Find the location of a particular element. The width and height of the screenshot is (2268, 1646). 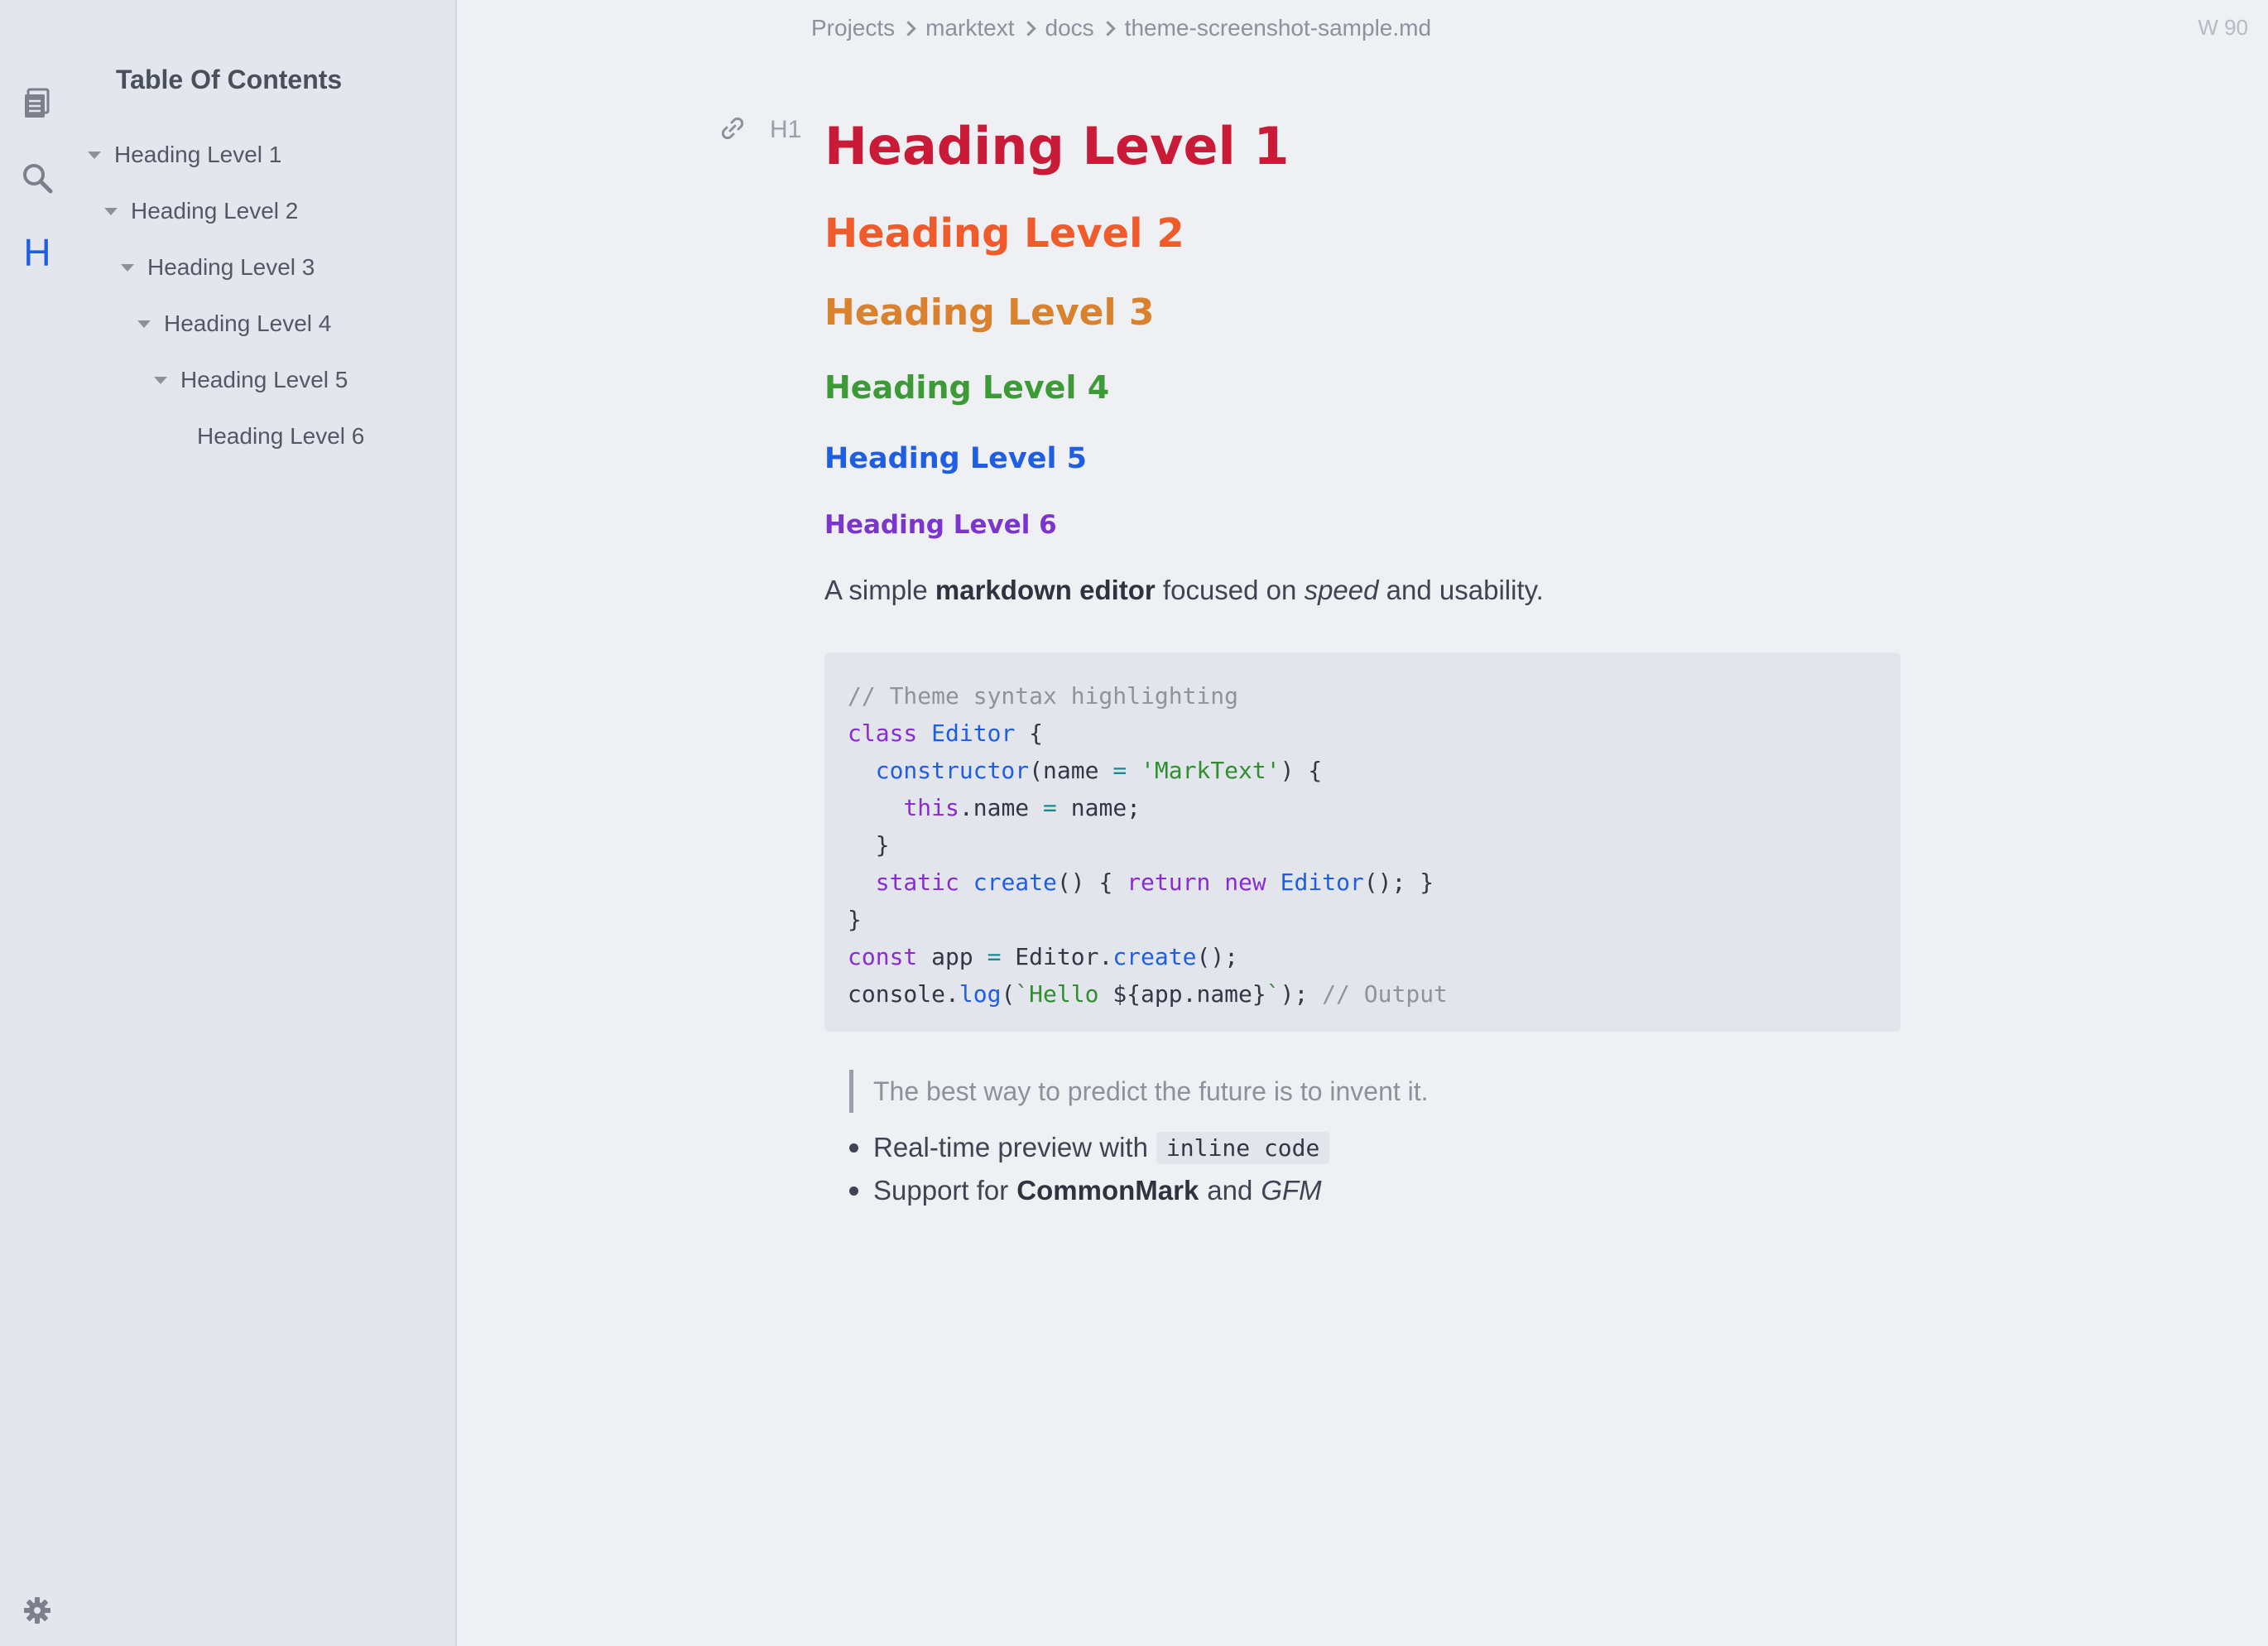

heading-5: Heading Level 5 is located at coordinates (955, 459).